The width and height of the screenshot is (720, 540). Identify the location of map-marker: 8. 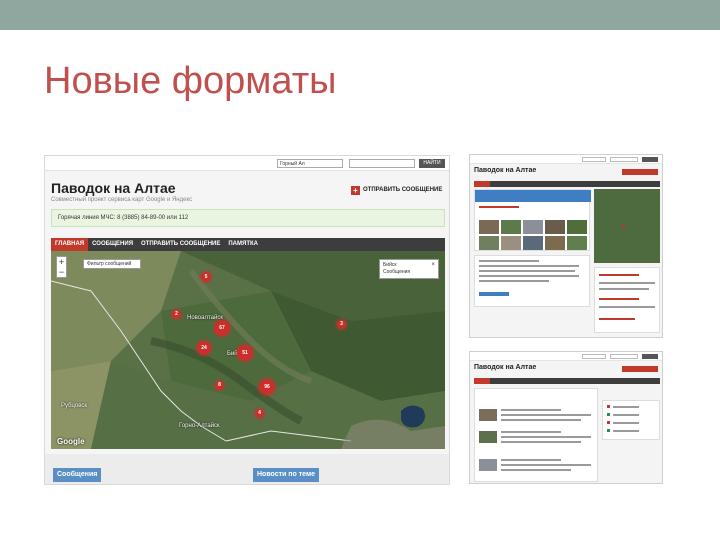
(219, 385).